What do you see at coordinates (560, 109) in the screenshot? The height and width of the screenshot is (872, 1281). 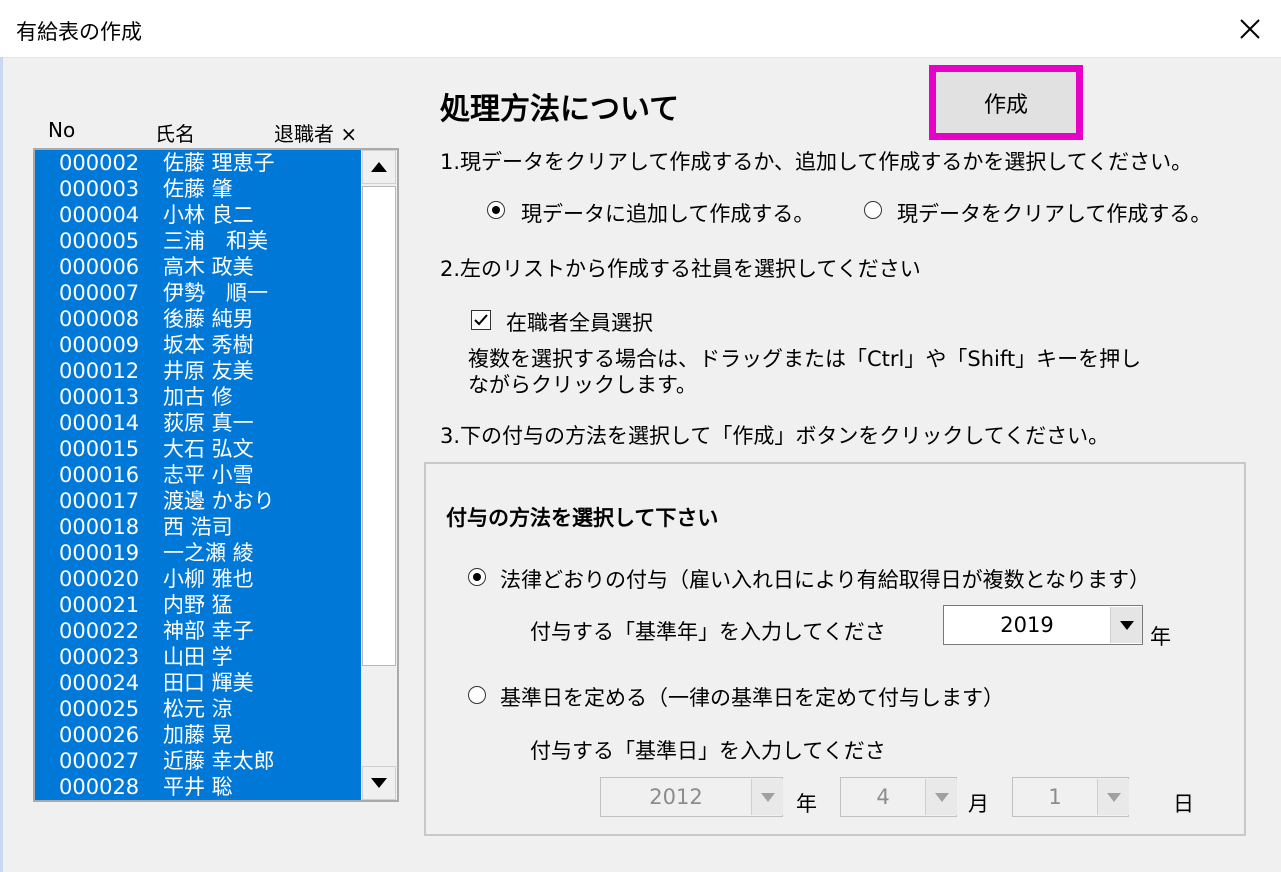 I see `page-title: 処理方法について` at bounding box center [560, 109].